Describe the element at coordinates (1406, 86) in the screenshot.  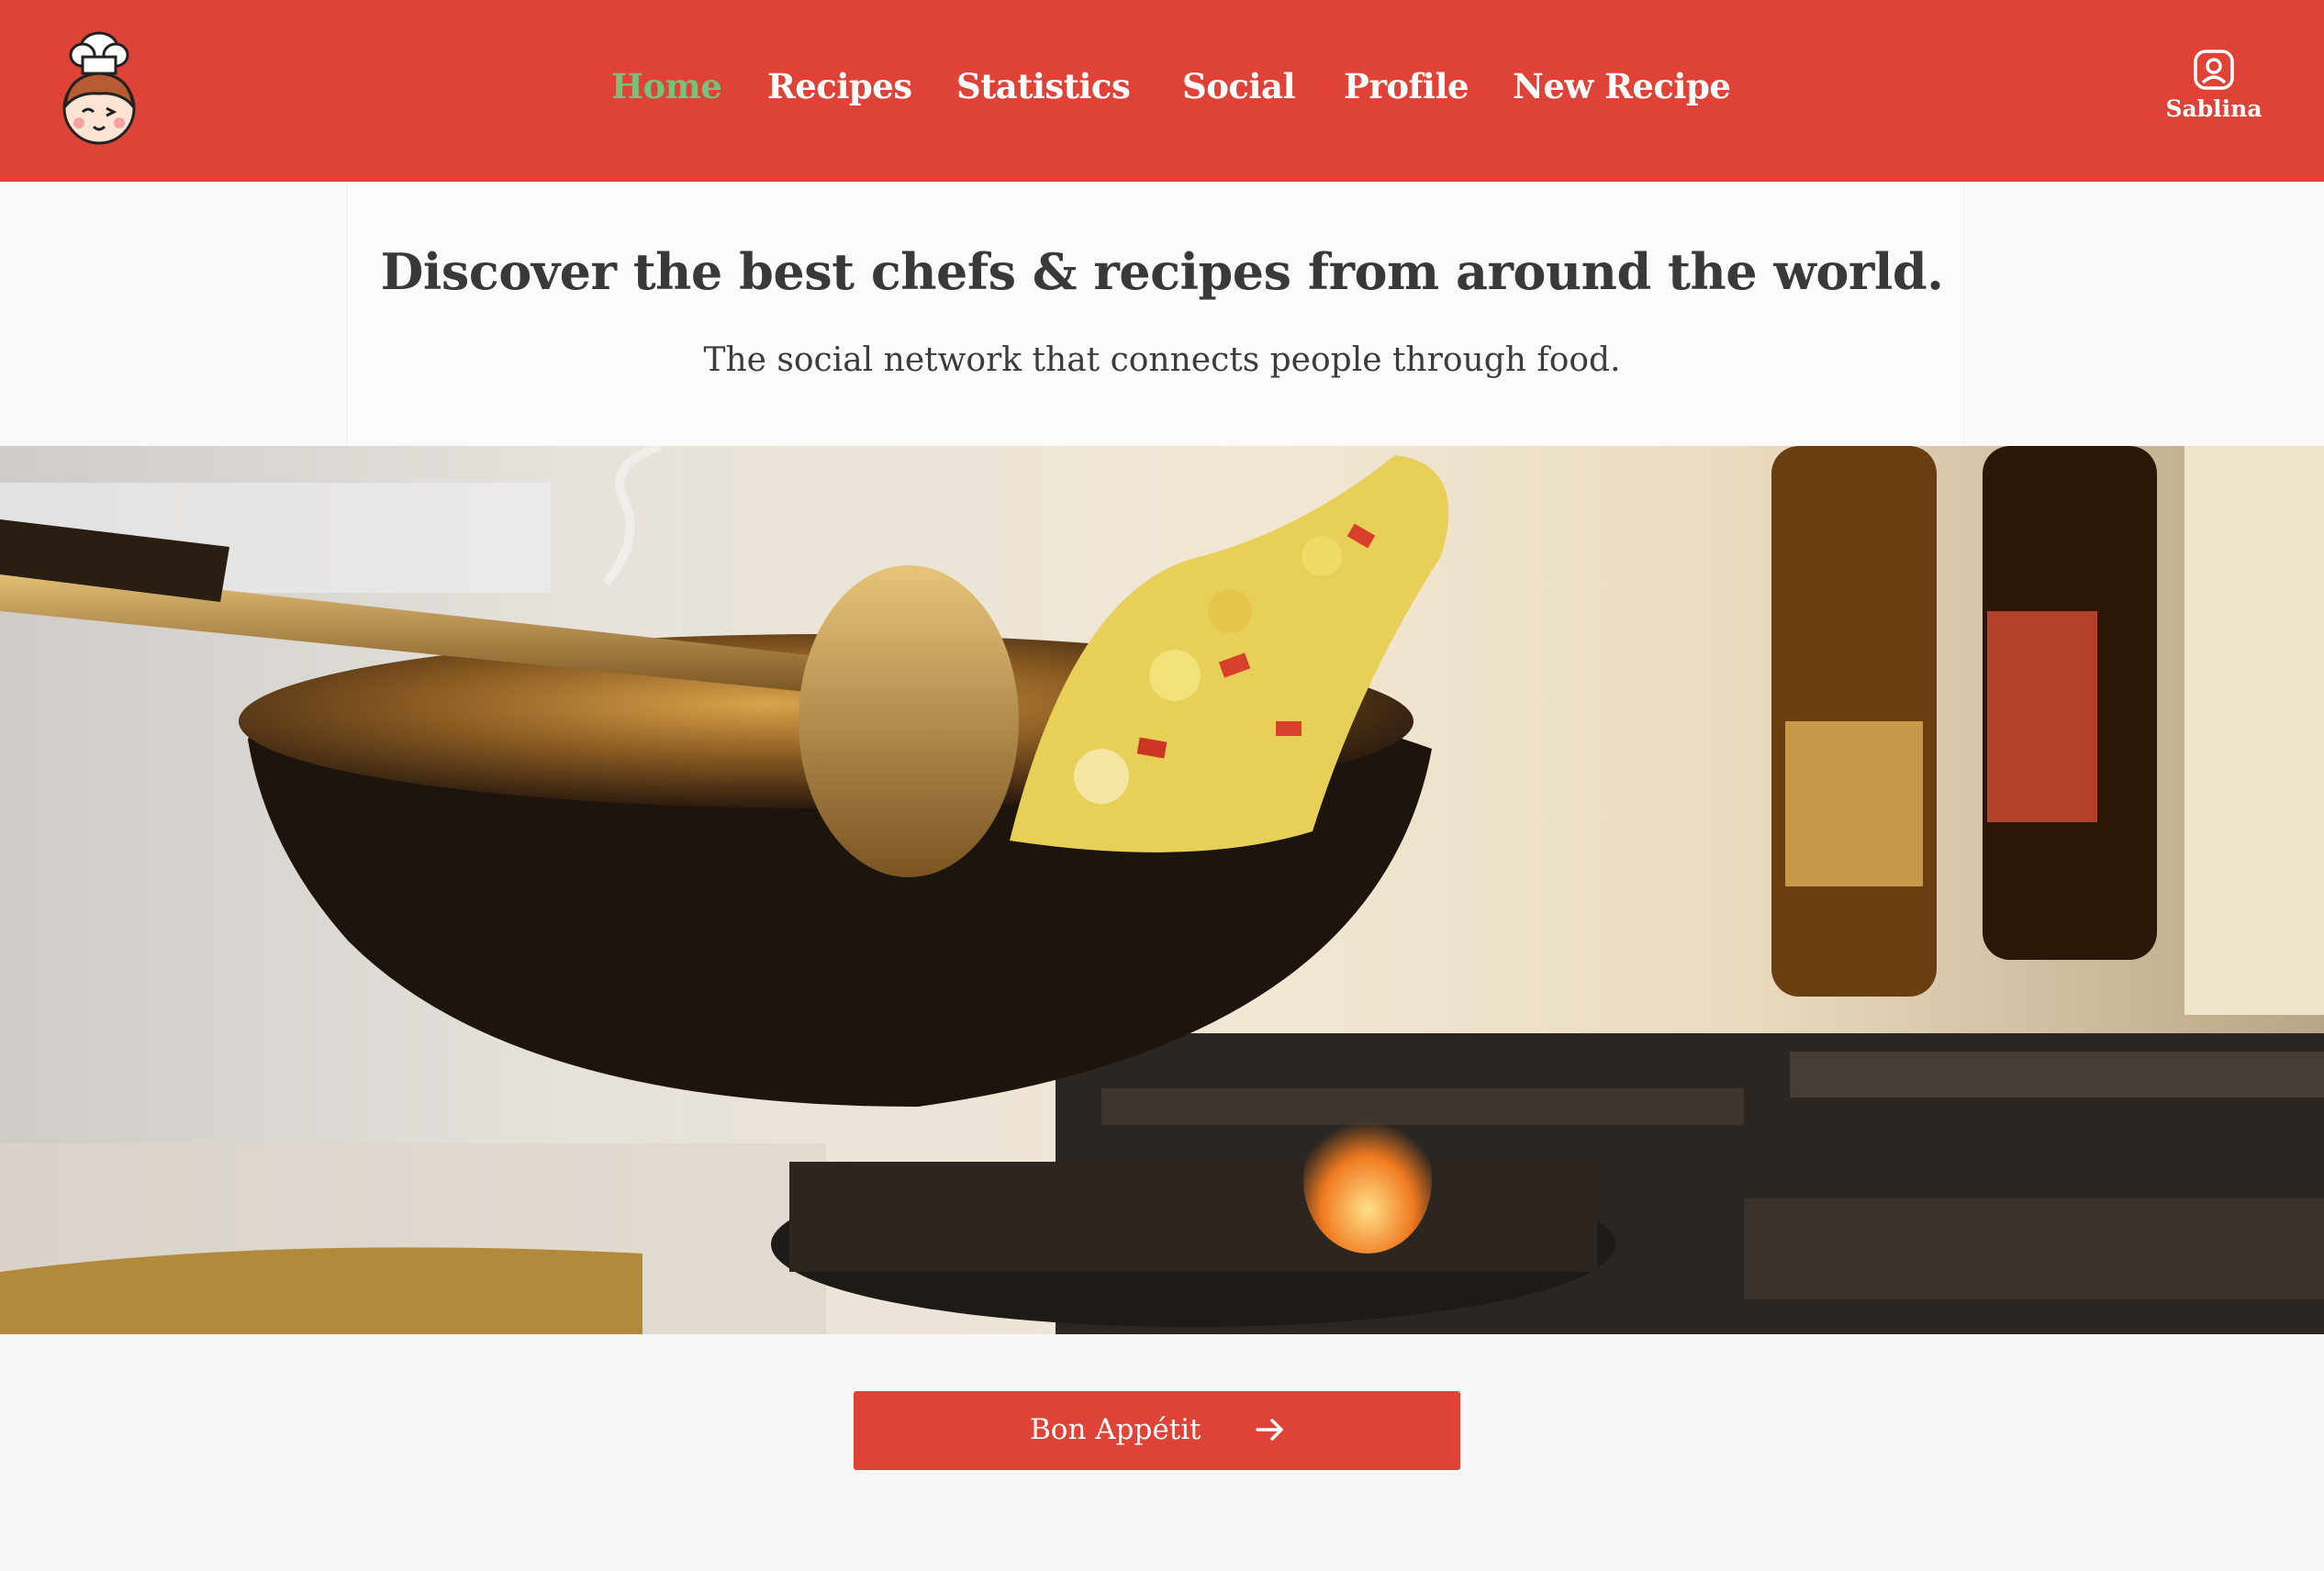
I see `nav-profile: Profile` at that location.